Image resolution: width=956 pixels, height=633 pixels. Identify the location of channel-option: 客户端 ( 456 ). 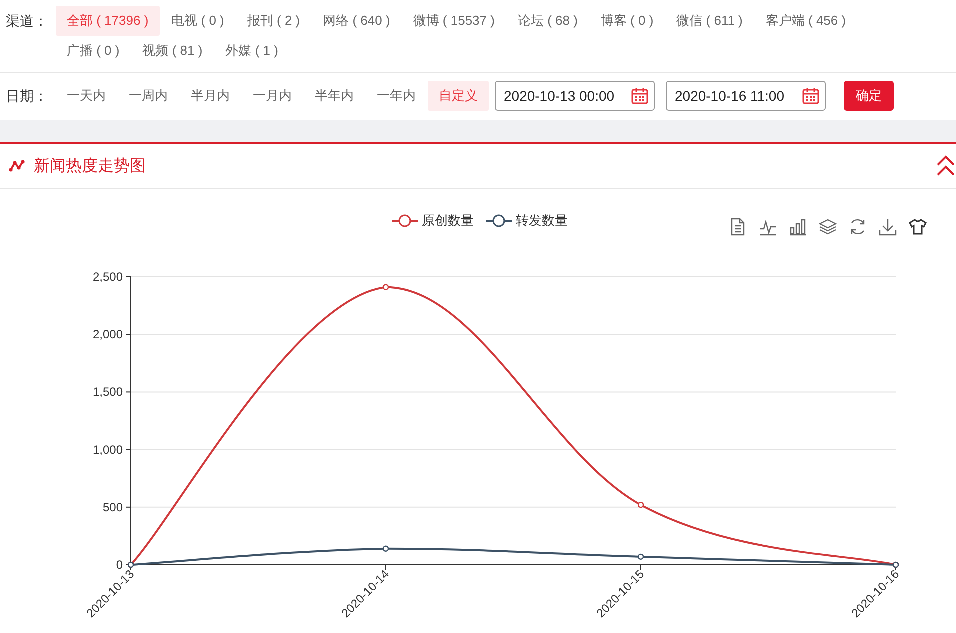
(806, 21).